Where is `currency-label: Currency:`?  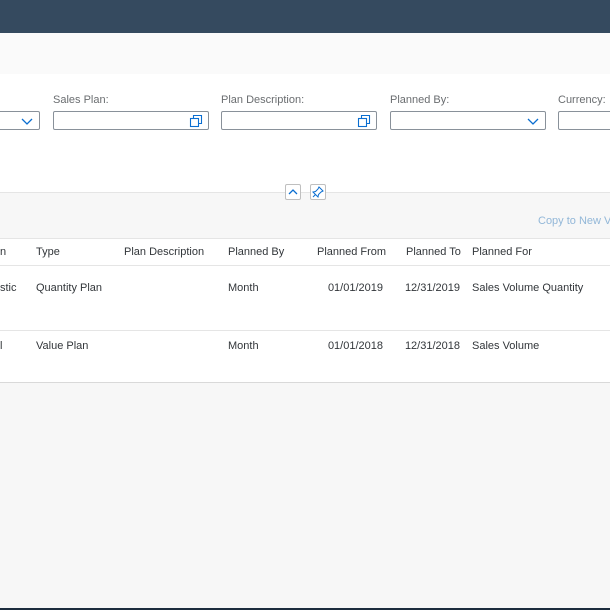
currency-label: Currency: is located at coordinates (582, 100).